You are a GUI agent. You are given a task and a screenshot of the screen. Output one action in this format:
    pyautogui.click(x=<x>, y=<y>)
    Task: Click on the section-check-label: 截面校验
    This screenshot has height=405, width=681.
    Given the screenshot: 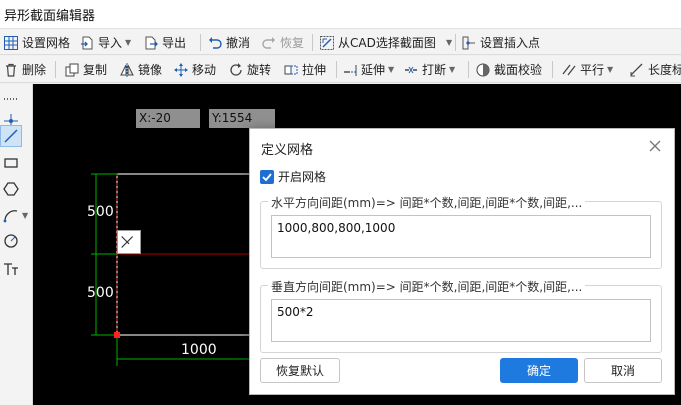 What is the action you would take?
    pyautogui.click(x=518, y=70)
    